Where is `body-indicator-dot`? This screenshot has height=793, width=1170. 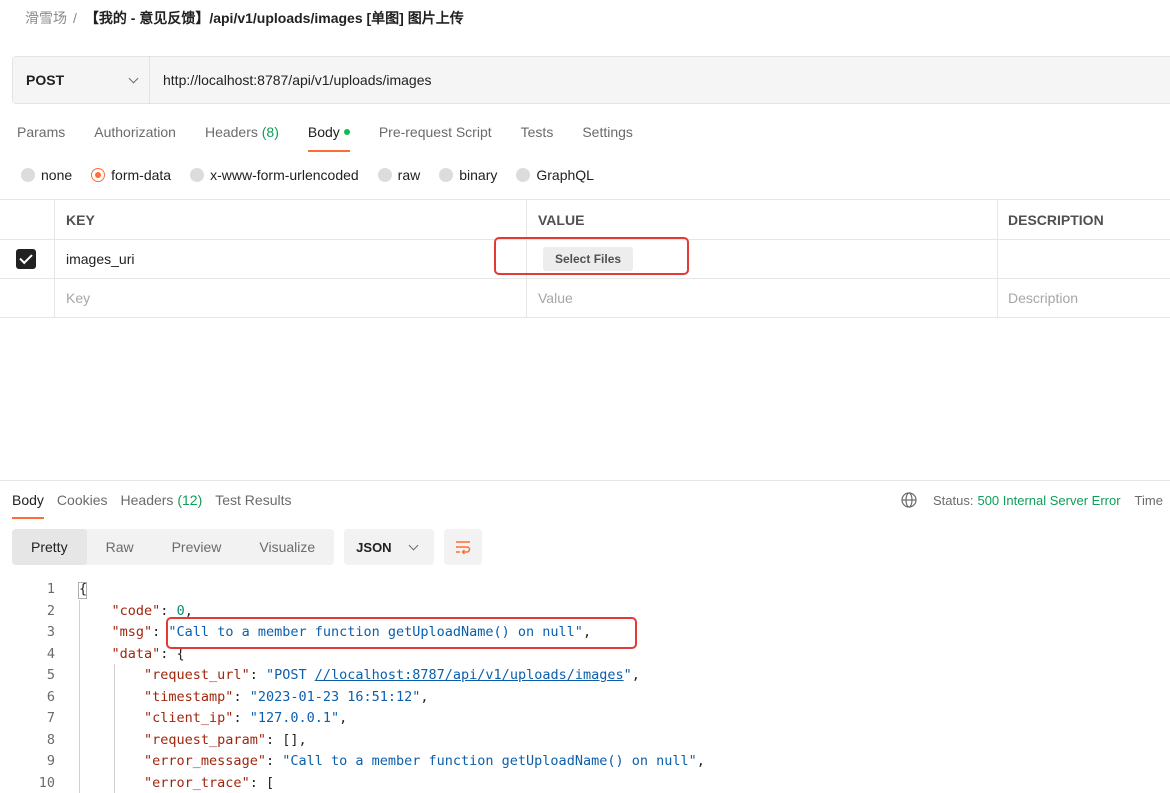
body-indicator-dot is located at coordinates (346, 132).